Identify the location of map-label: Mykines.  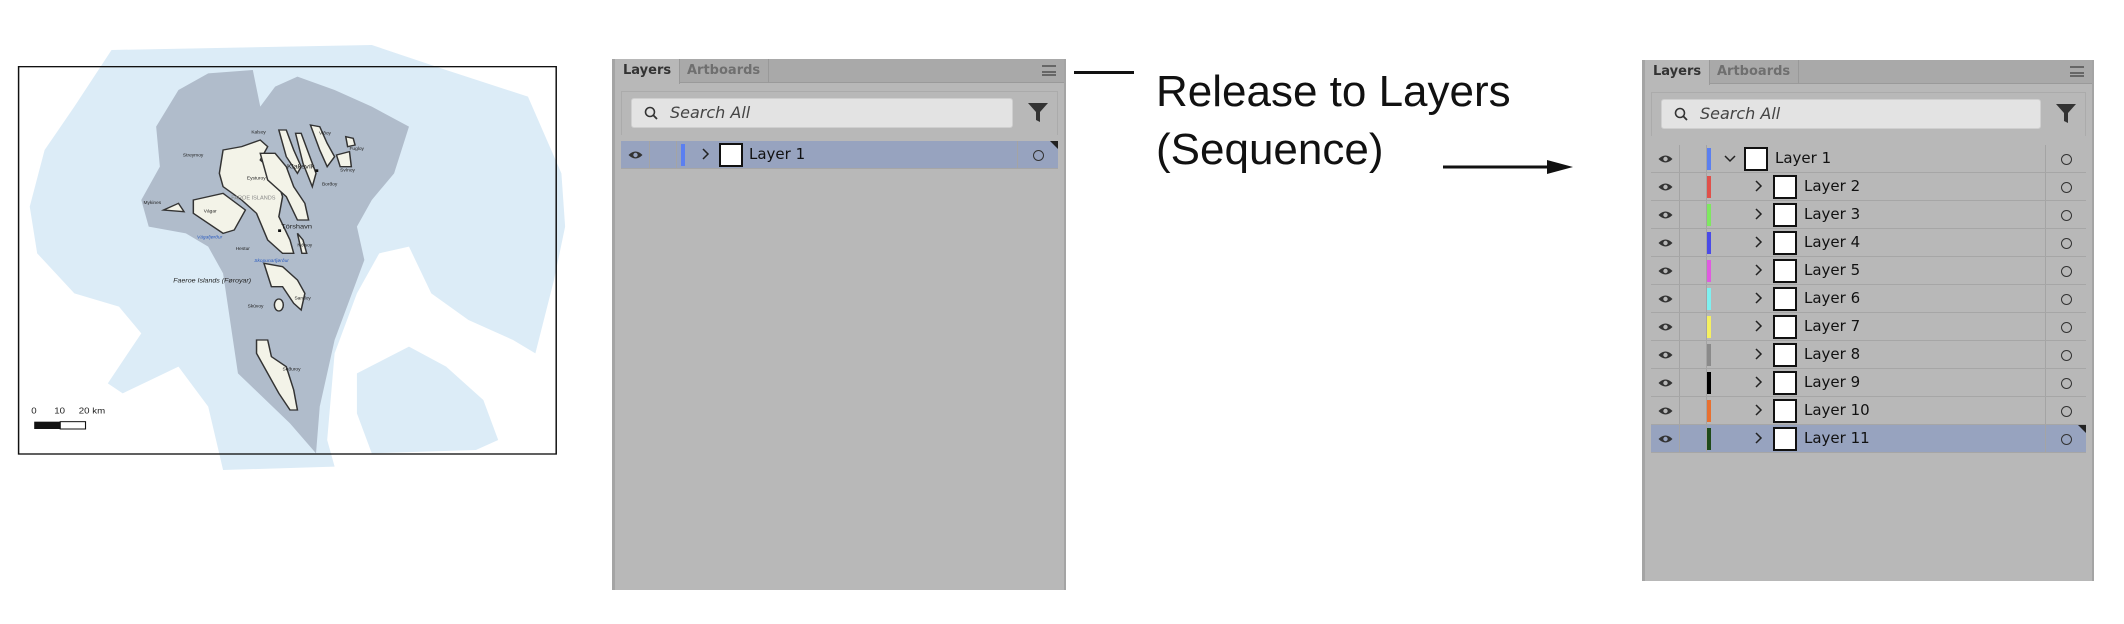
(153, 202).